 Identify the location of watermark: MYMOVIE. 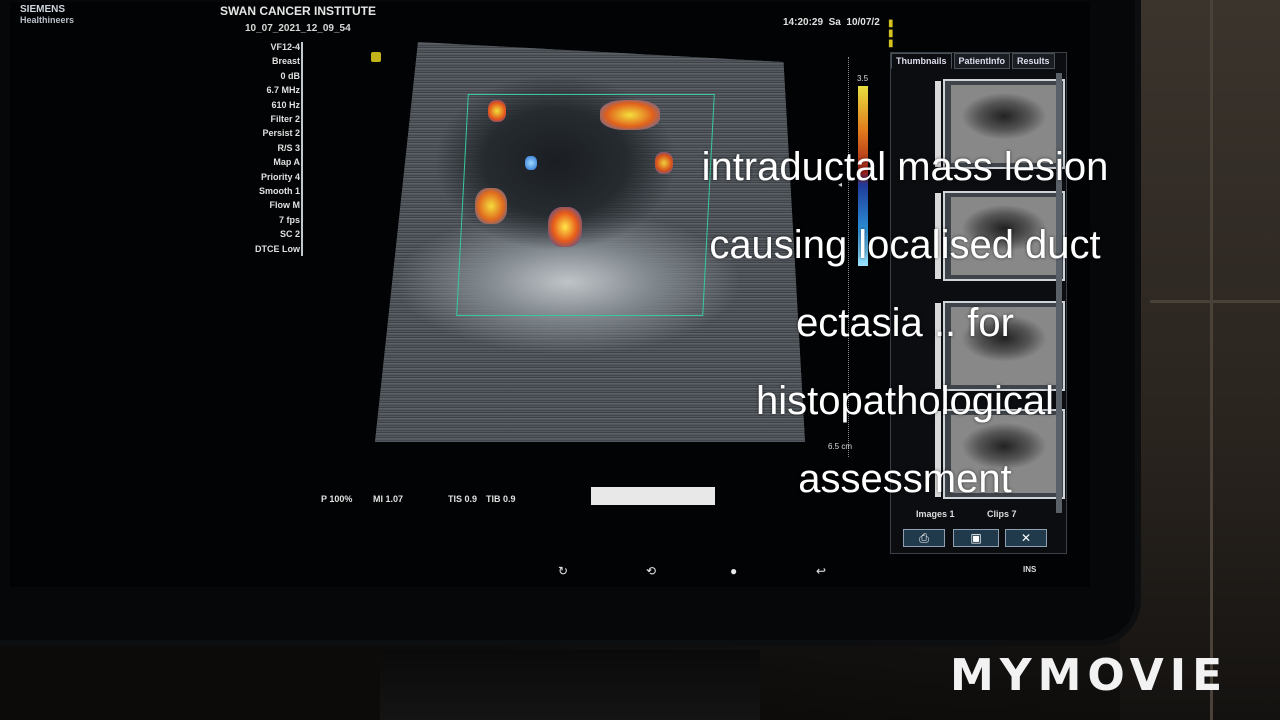
(1089, 675).